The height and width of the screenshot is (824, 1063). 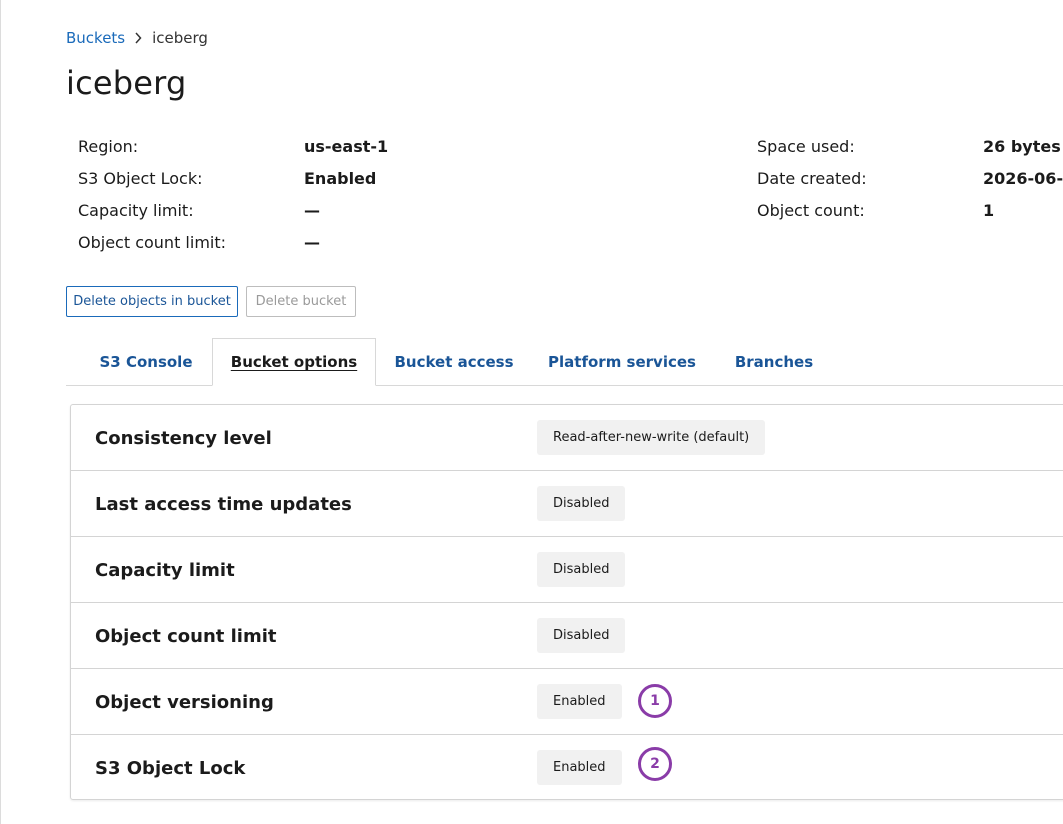 I want to click on region-label: Region:, so click(x=108, y=146).